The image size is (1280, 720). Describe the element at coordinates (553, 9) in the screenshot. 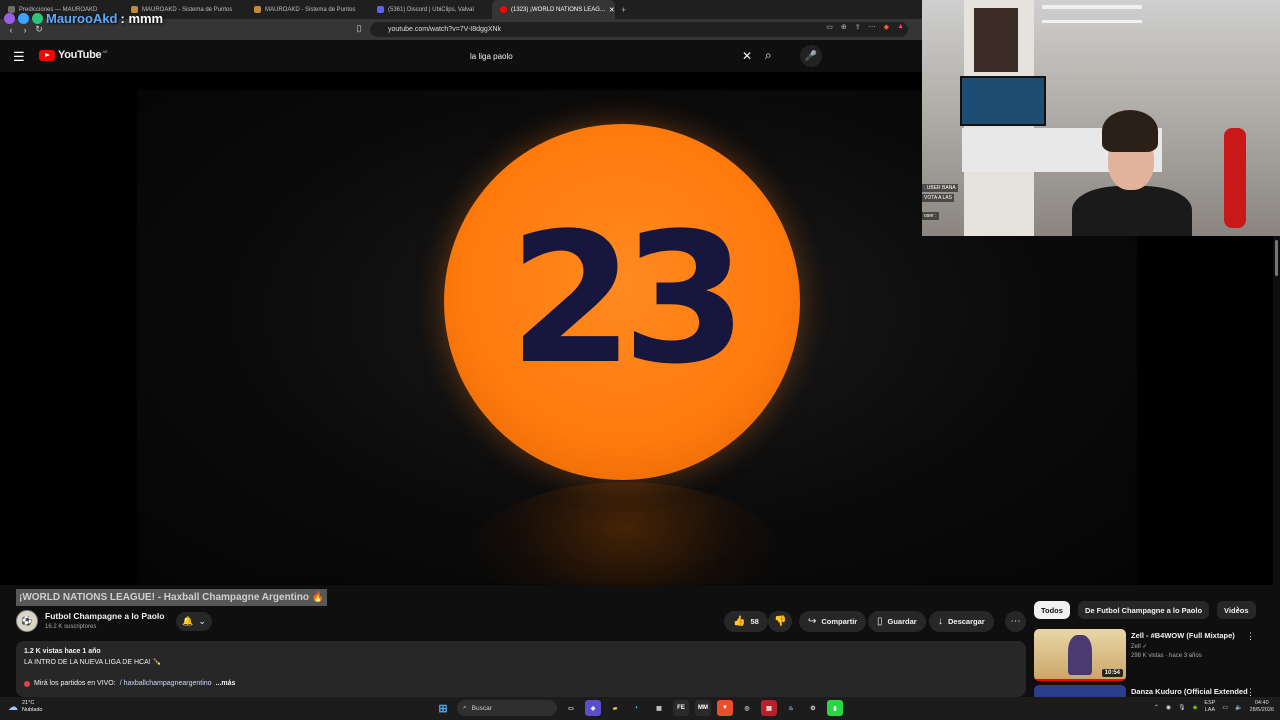

I see `browser-tab-active: (1323) ¡WORLD NATIONS LEAG... ✕` at that location.